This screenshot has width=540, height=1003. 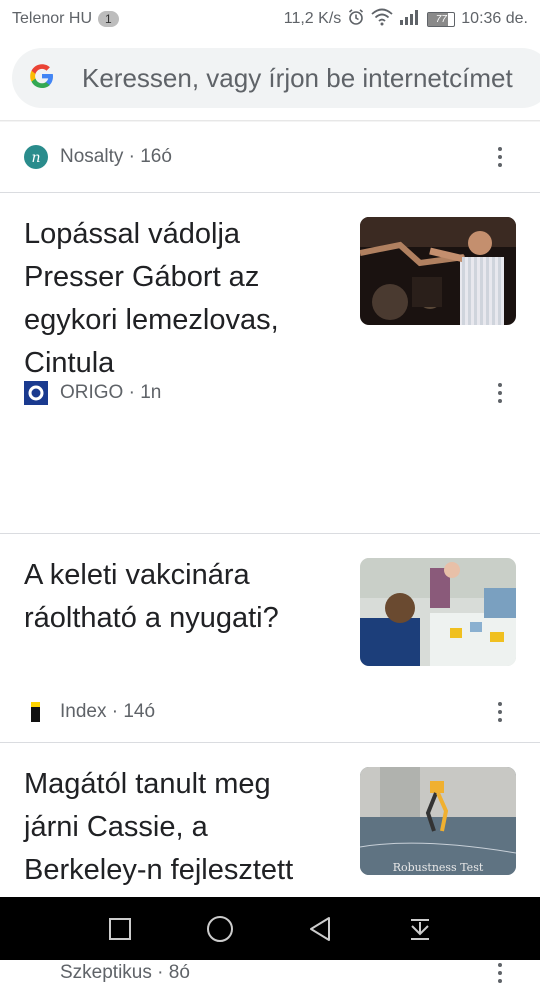 I want to click on source-label: Szkeptikus · 8ó, so click(x=125, y=972).